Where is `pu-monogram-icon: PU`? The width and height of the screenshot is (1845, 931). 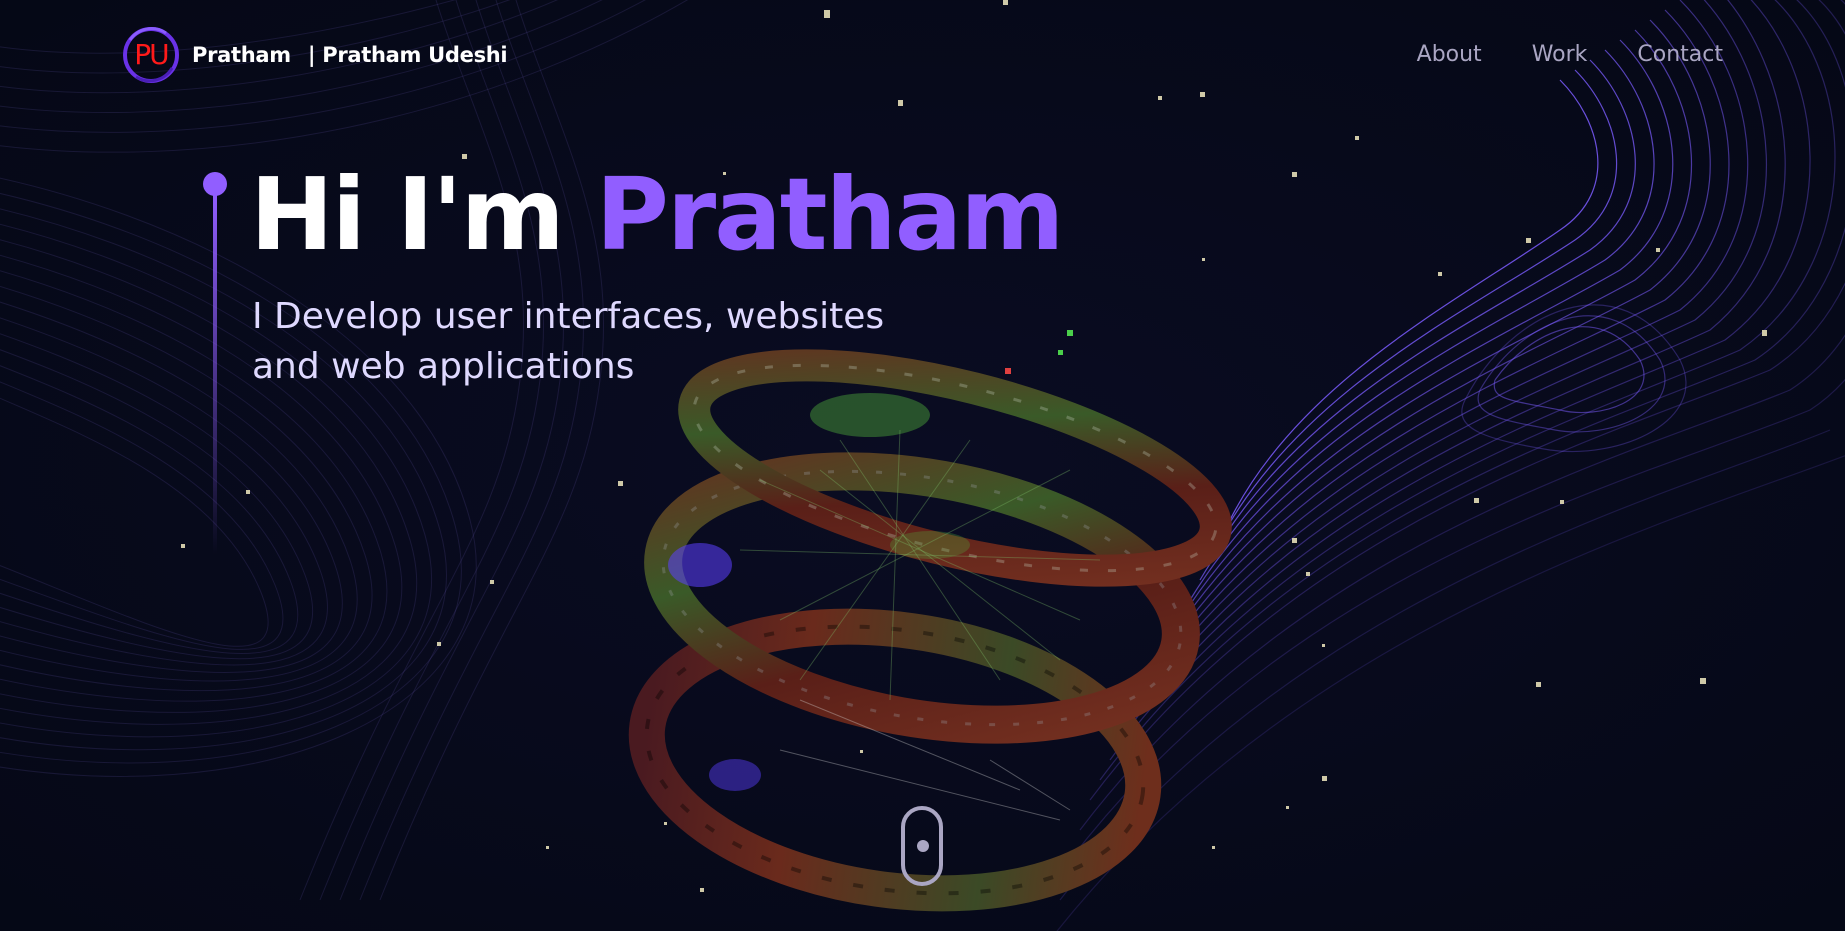 pu-monogram-icon: PU is located at coordinates (151, 55).